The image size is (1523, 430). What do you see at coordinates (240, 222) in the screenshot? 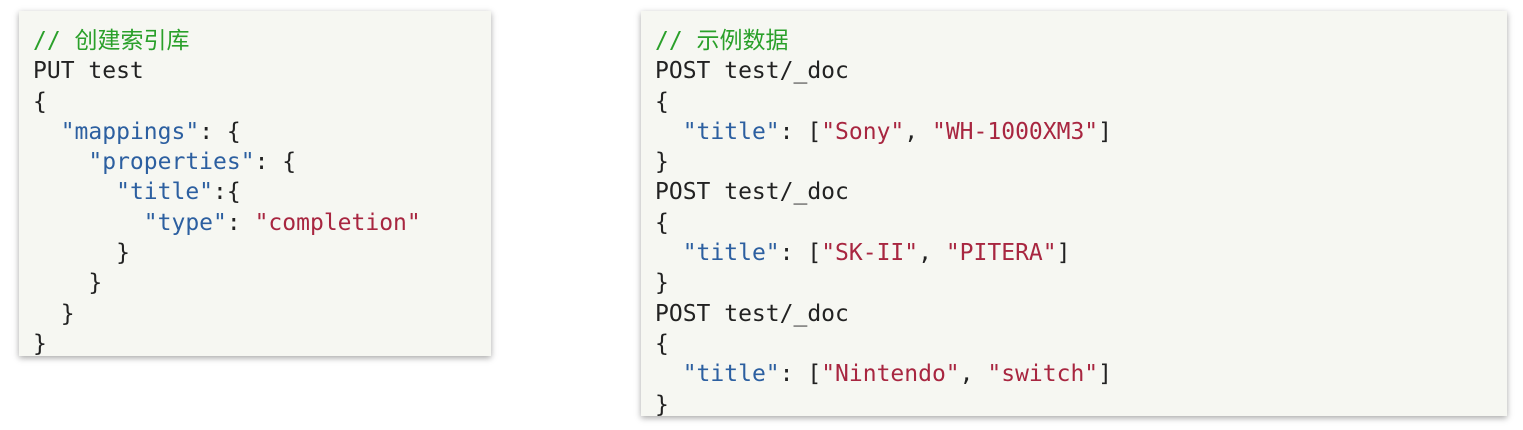
I see `code-text: :` at bounding box center [240, 222].